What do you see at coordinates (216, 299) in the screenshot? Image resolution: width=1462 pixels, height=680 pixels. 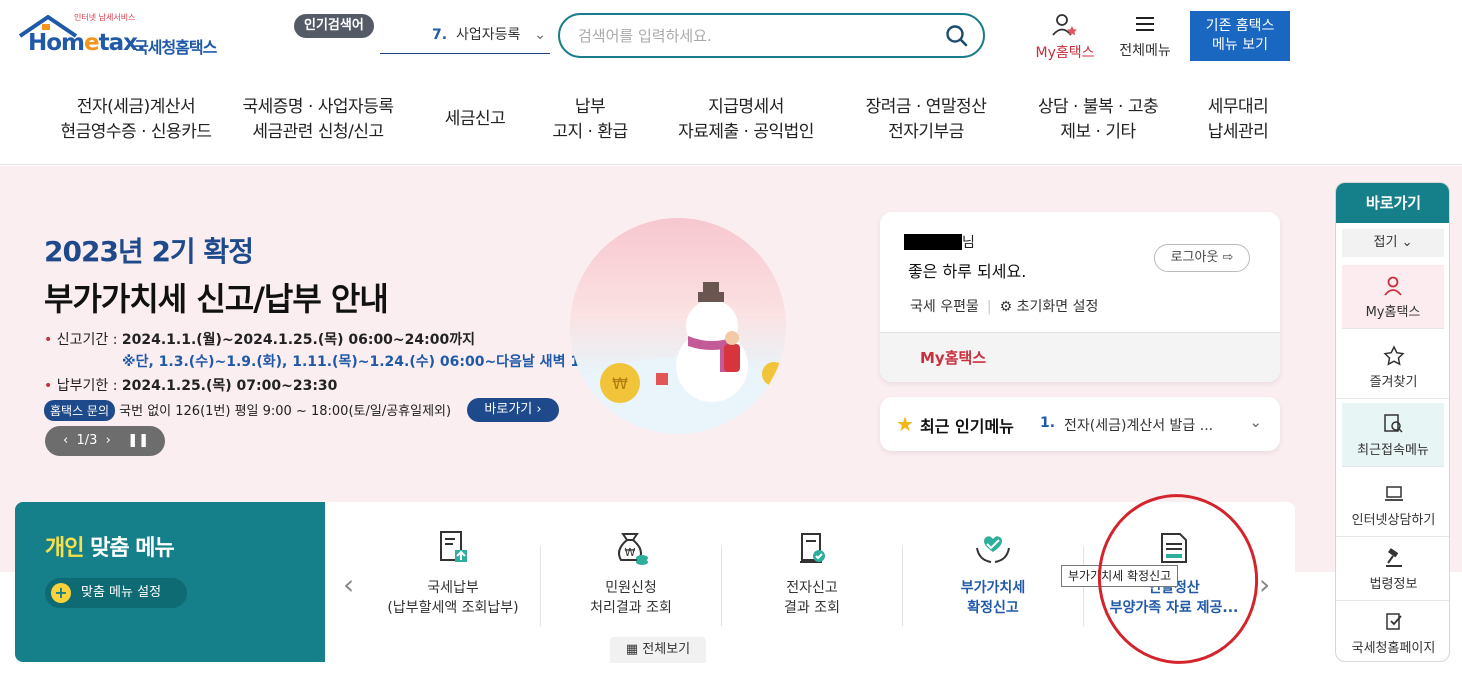 I see `hero-subtitle: 부가가치세 신고/납부 안내` at bounding box center [216, 299].